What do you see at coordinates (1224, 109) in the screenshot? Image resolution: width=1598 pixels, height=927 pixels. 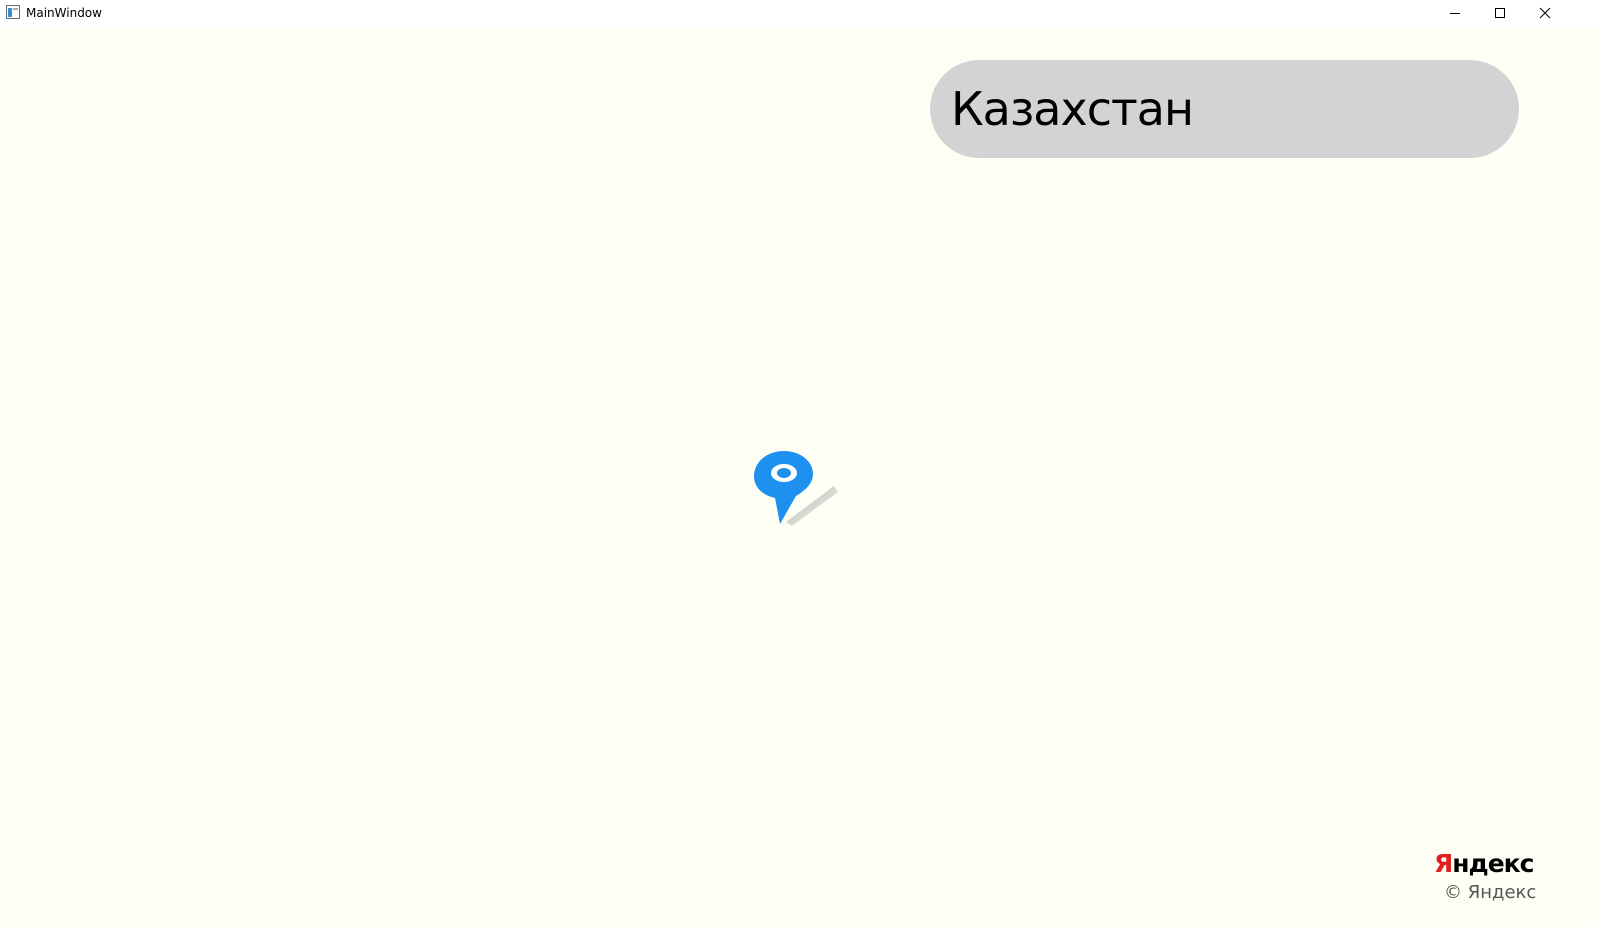 I see `search-input: Казахстан` at bounding box center [1224, 109].